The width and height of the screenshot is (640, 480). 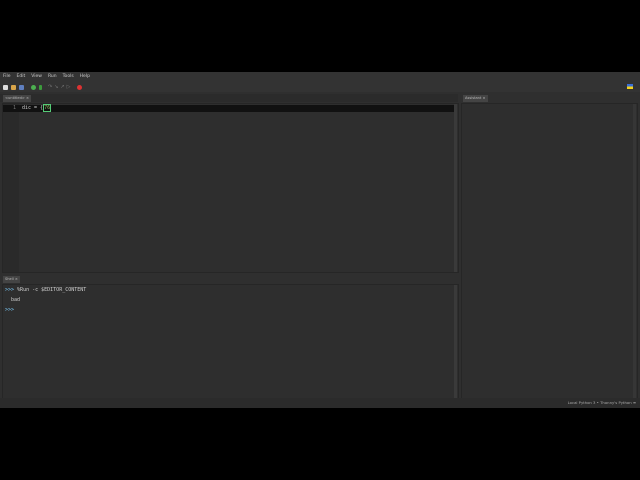 What do you see at coordinates (602, 403) in the screenshot?
I see `interpreter-status: Local Python 3 • Thonny's Python ≡` at bounding box center [602, 403].